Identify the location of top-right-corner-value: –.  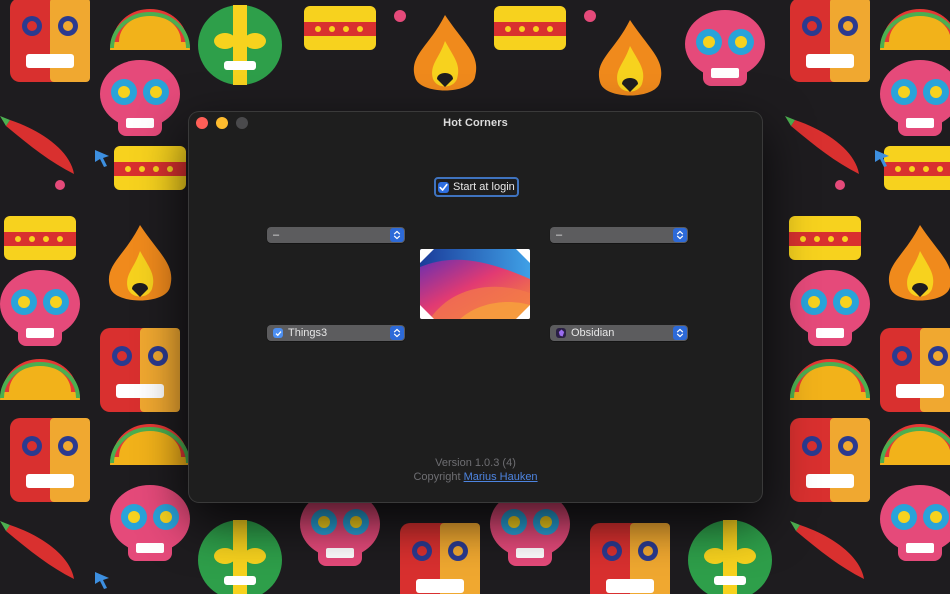
(559, 235).